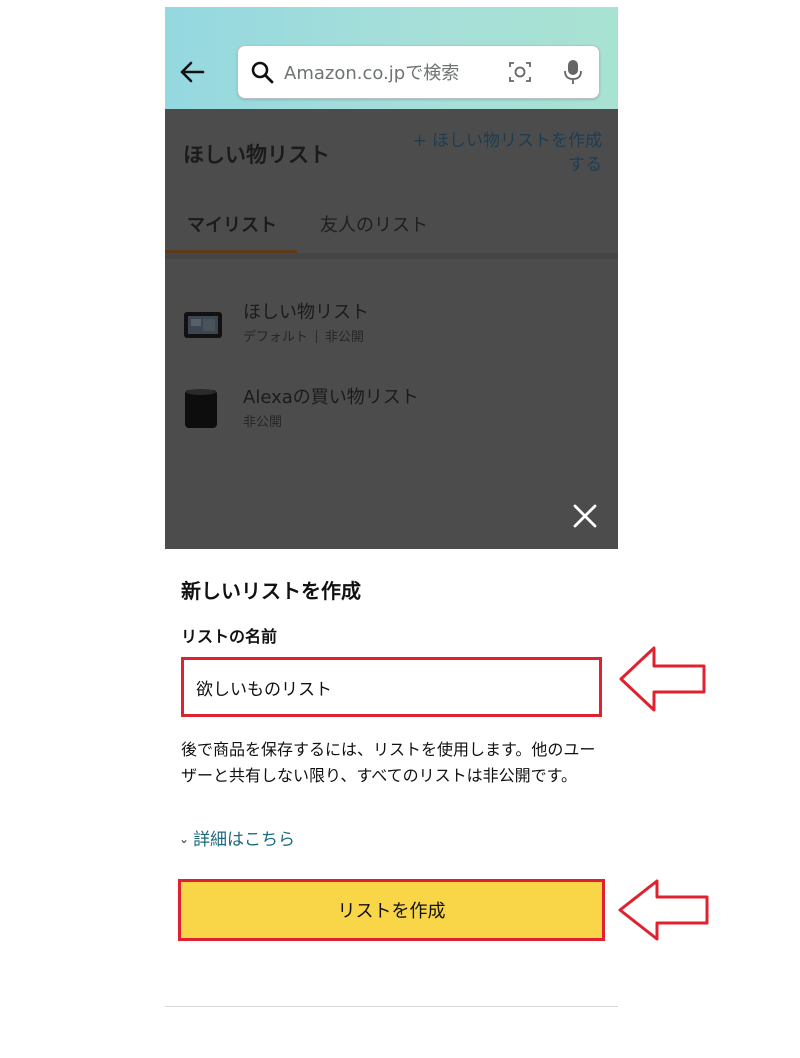 The width and height of the screenshot is (800, 1058). Describe the element at coordinates (192, 72) in the screenshot. I see `back-arrow-icon` at that location.